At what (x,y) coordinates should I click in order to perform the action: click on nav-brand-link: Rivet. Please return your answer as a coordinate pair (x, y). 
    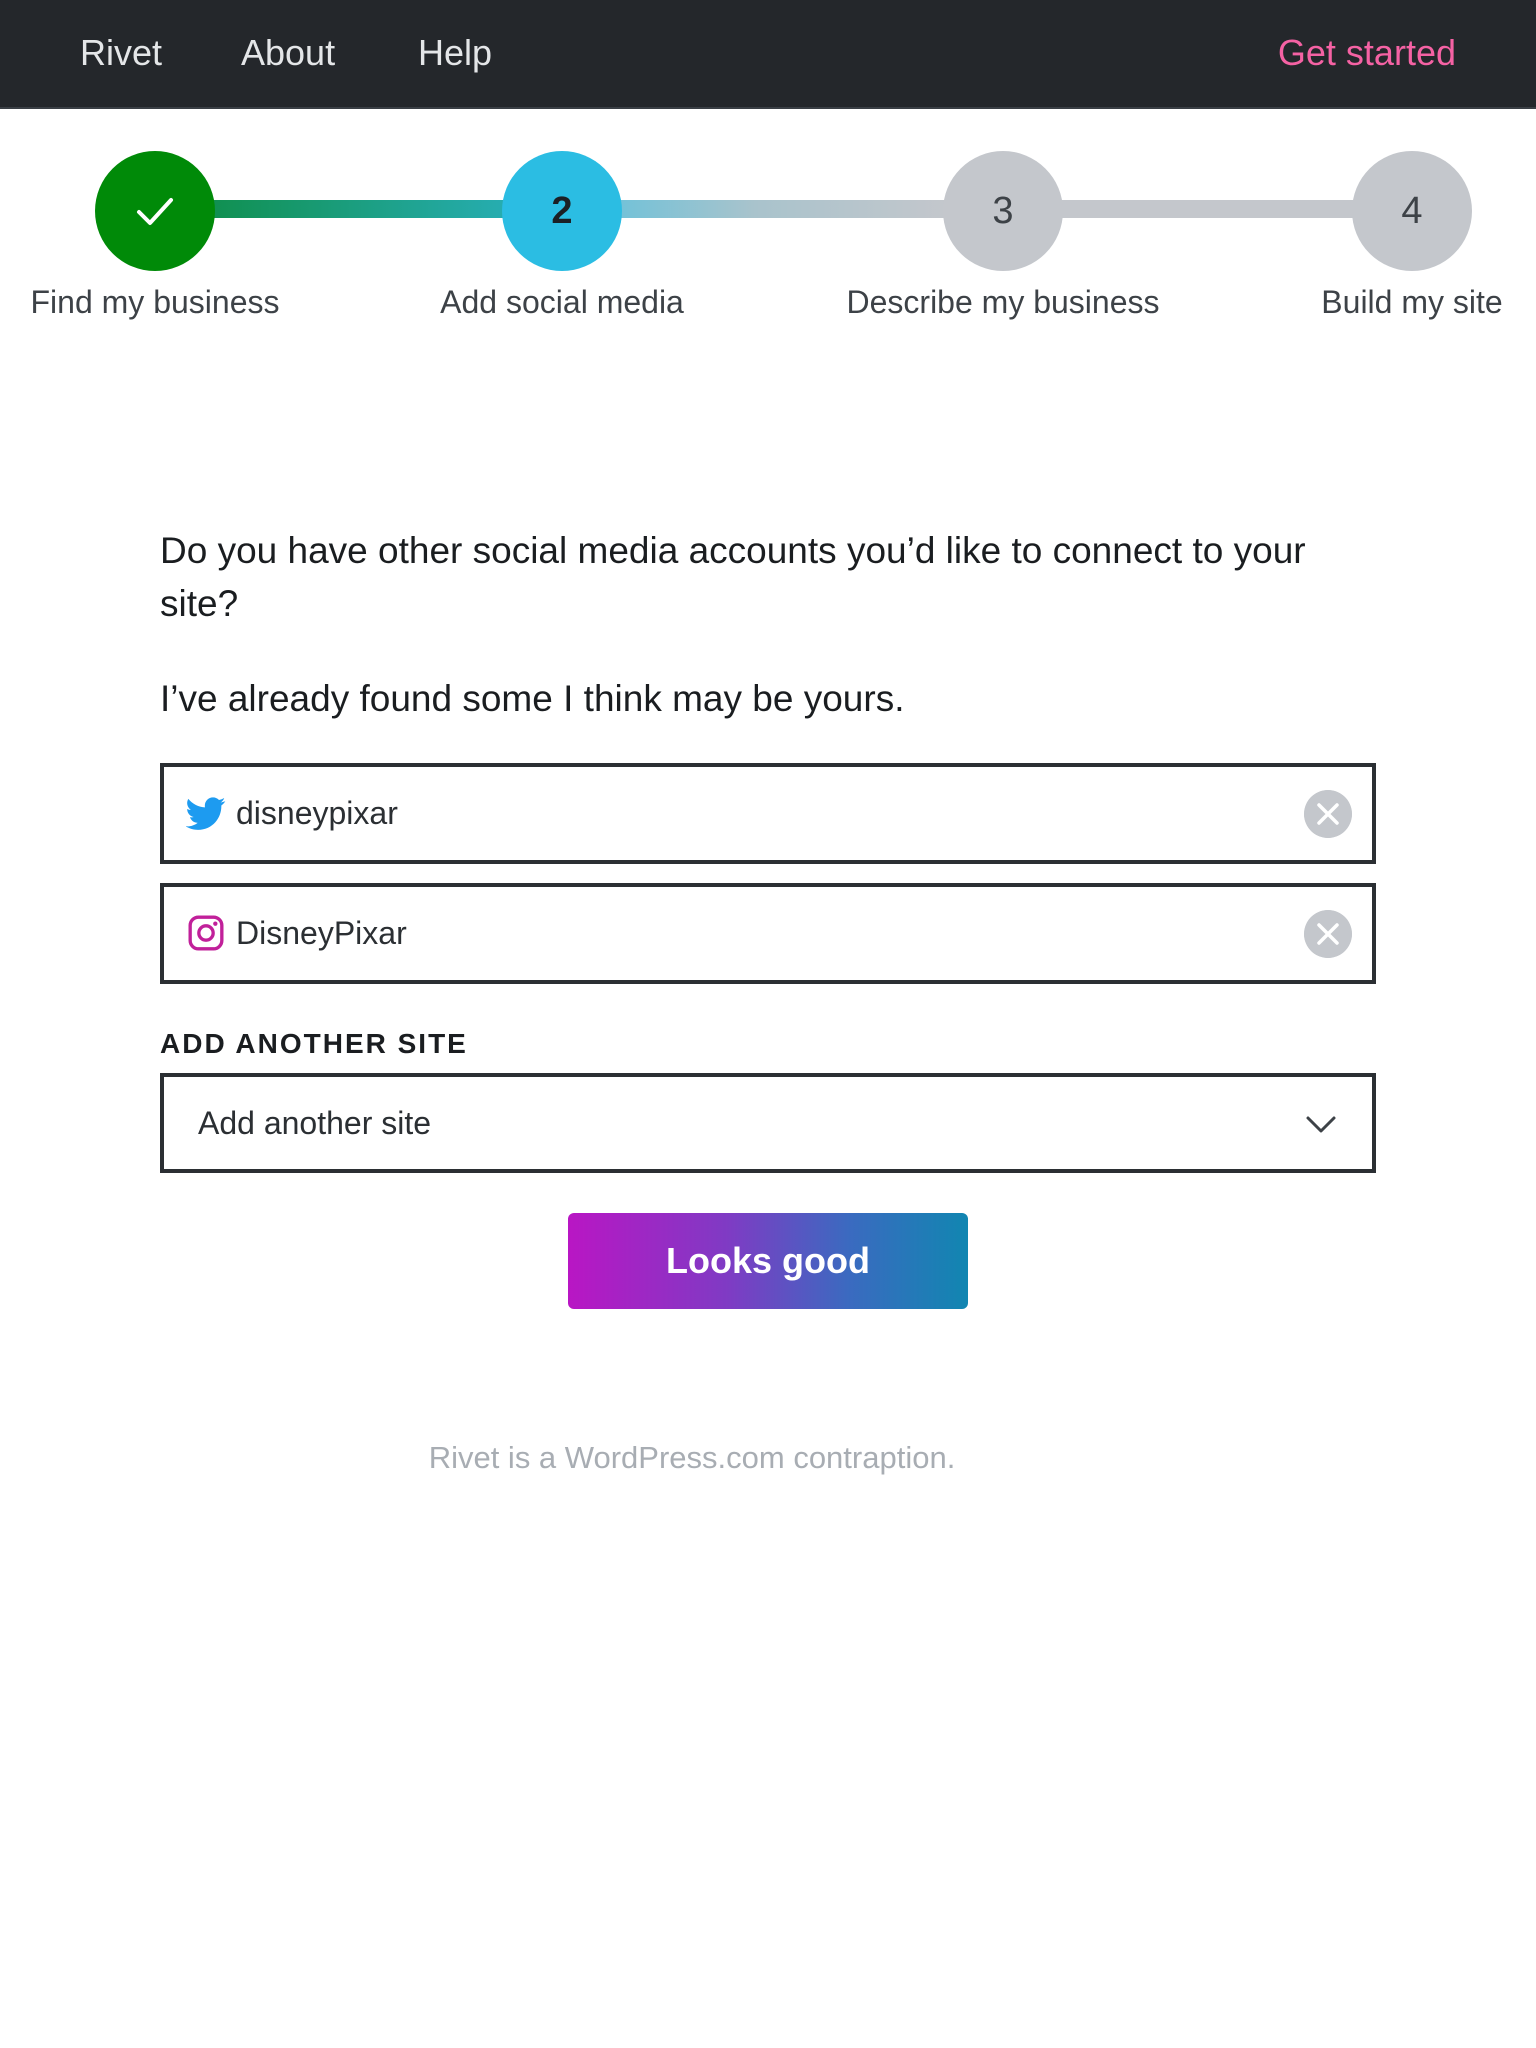
    Looking at the image, I should click on (121, 53).